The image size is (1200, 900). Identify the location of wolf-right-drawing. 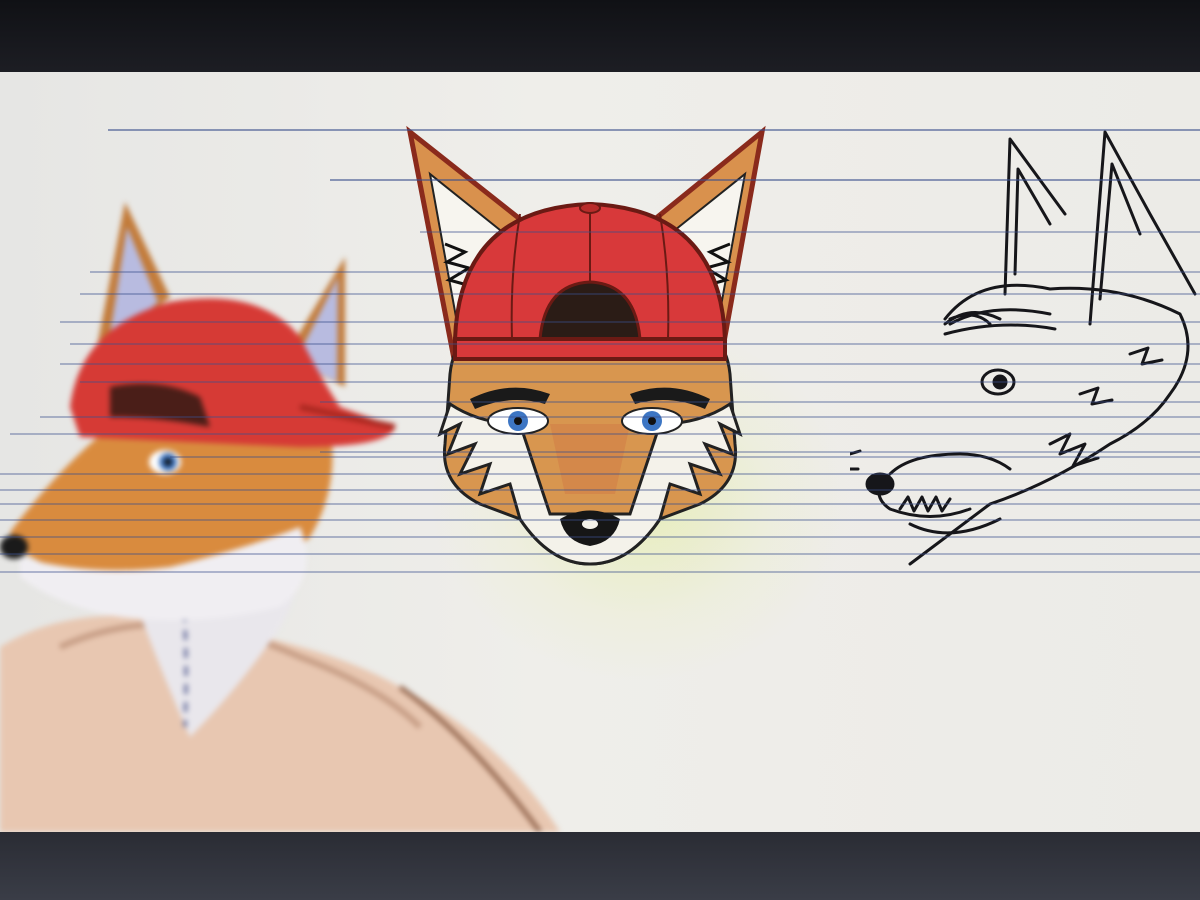
(1023, 348).